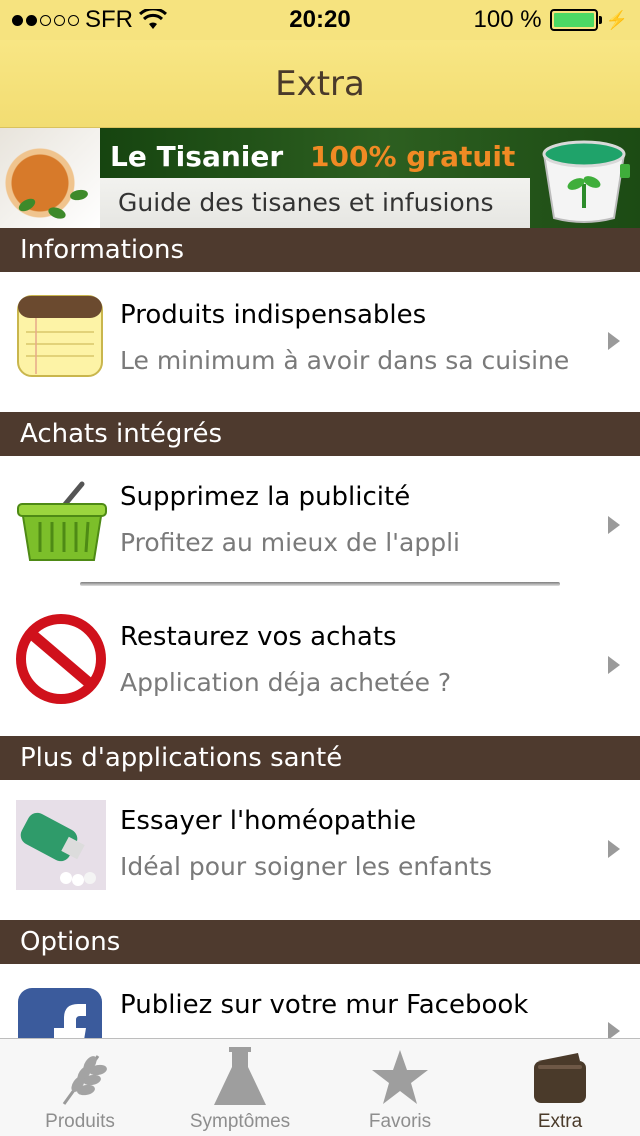 Image resolution: width=640 pixels, height=1136 pixels. I want to click on row-facebook: Publiez sur votre mur Facebook, so click(320, 1001).